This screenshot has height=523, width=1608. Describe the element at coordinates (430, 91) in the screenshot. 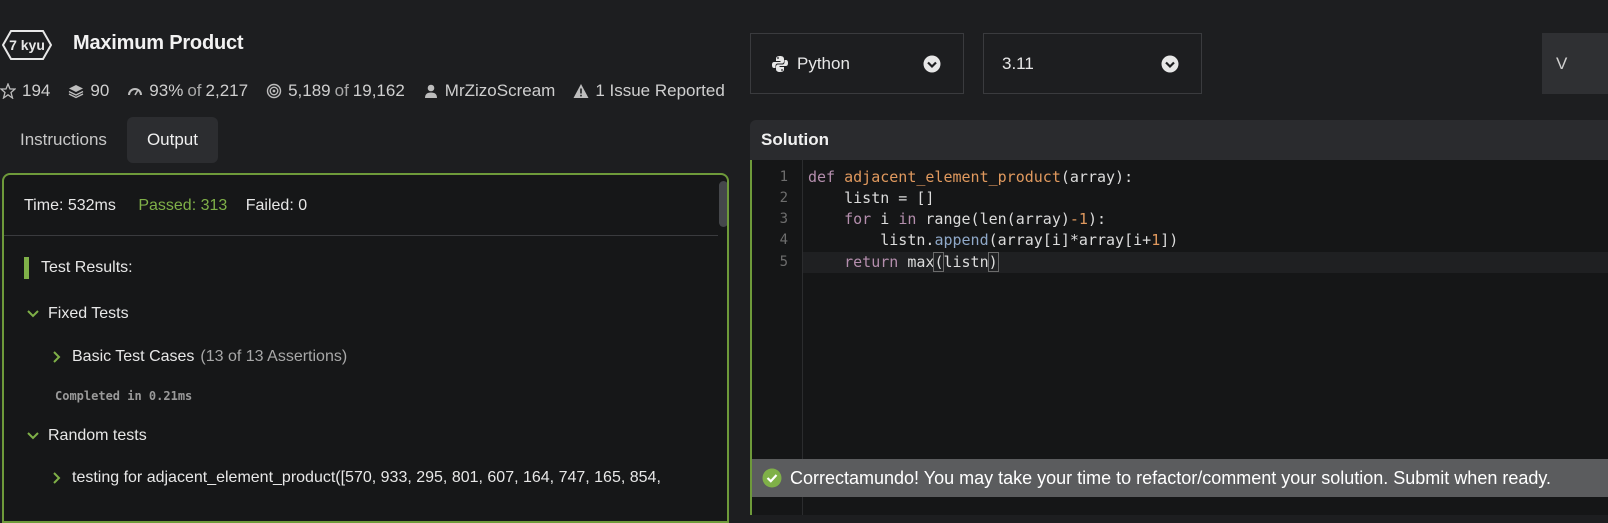

I see `user-icon` at that location.